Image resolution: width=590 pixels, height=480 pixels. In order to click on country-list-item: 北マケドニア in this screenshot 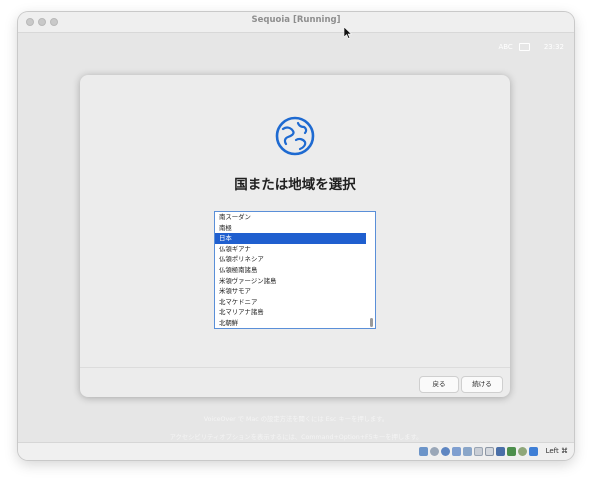, I will do `click(290, 302)`.